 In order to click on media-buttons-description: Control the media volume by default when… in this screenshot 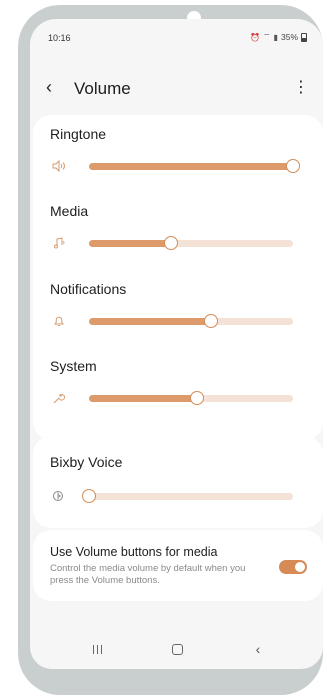, I will do `click(148, 574)`.